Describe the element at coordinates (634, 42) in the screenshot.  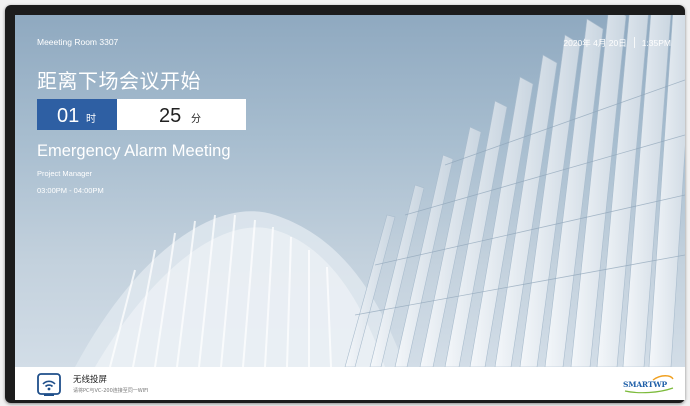
I see `date-time-divider` at that location.